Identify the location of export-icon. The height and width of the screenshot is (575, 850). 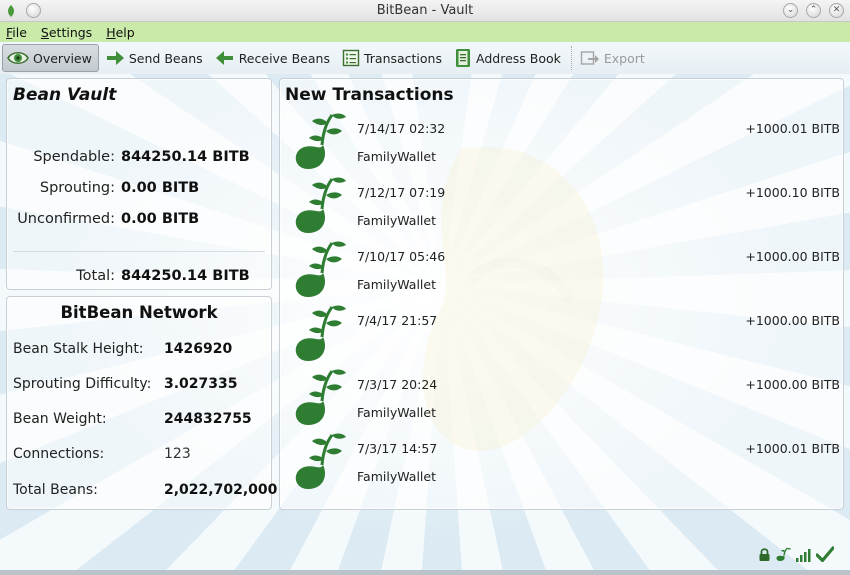
(589, 58).